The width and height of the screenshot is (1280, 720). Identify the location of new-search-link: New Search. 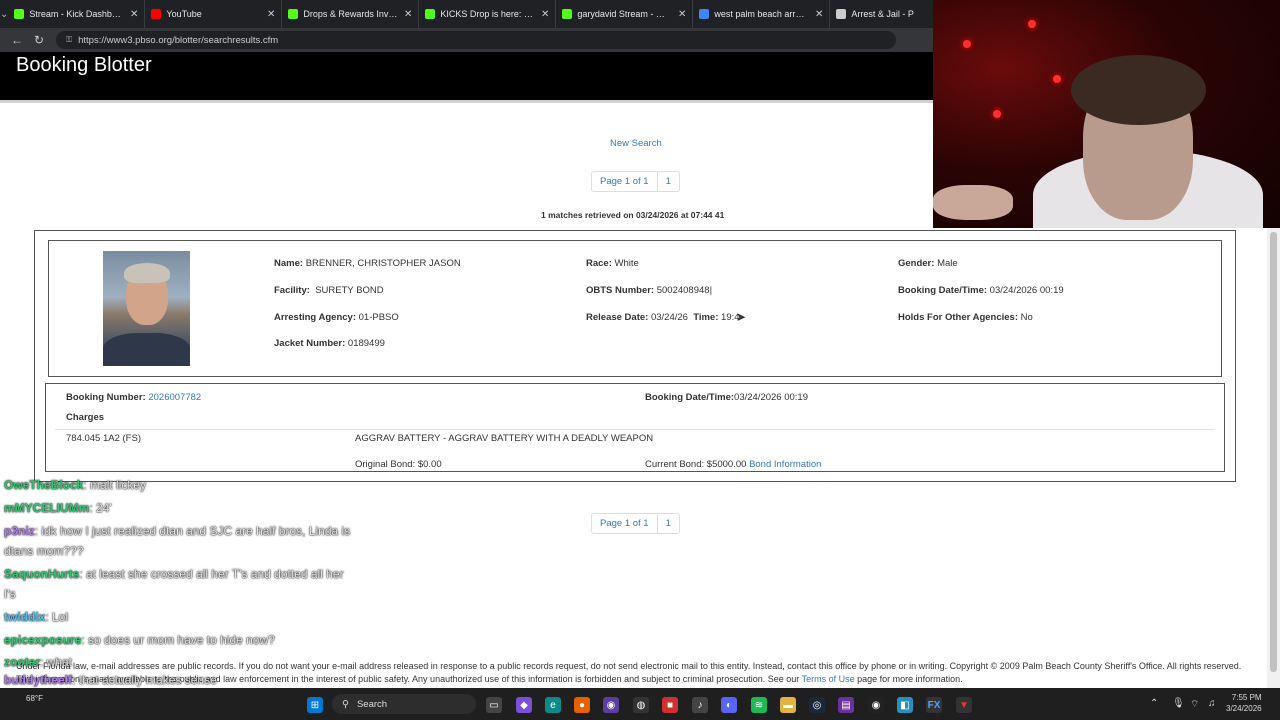
(636, 143).